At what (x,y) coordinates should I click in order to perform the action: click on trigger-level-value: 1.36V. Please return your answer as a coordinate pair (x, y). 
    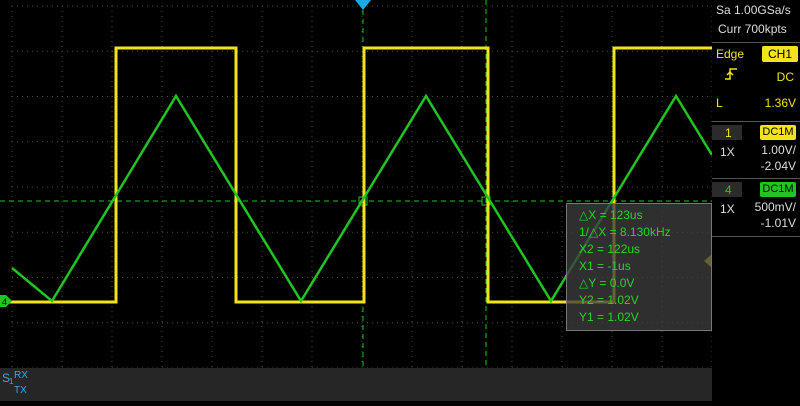
    Looking at the image, I should click on (780, 103).